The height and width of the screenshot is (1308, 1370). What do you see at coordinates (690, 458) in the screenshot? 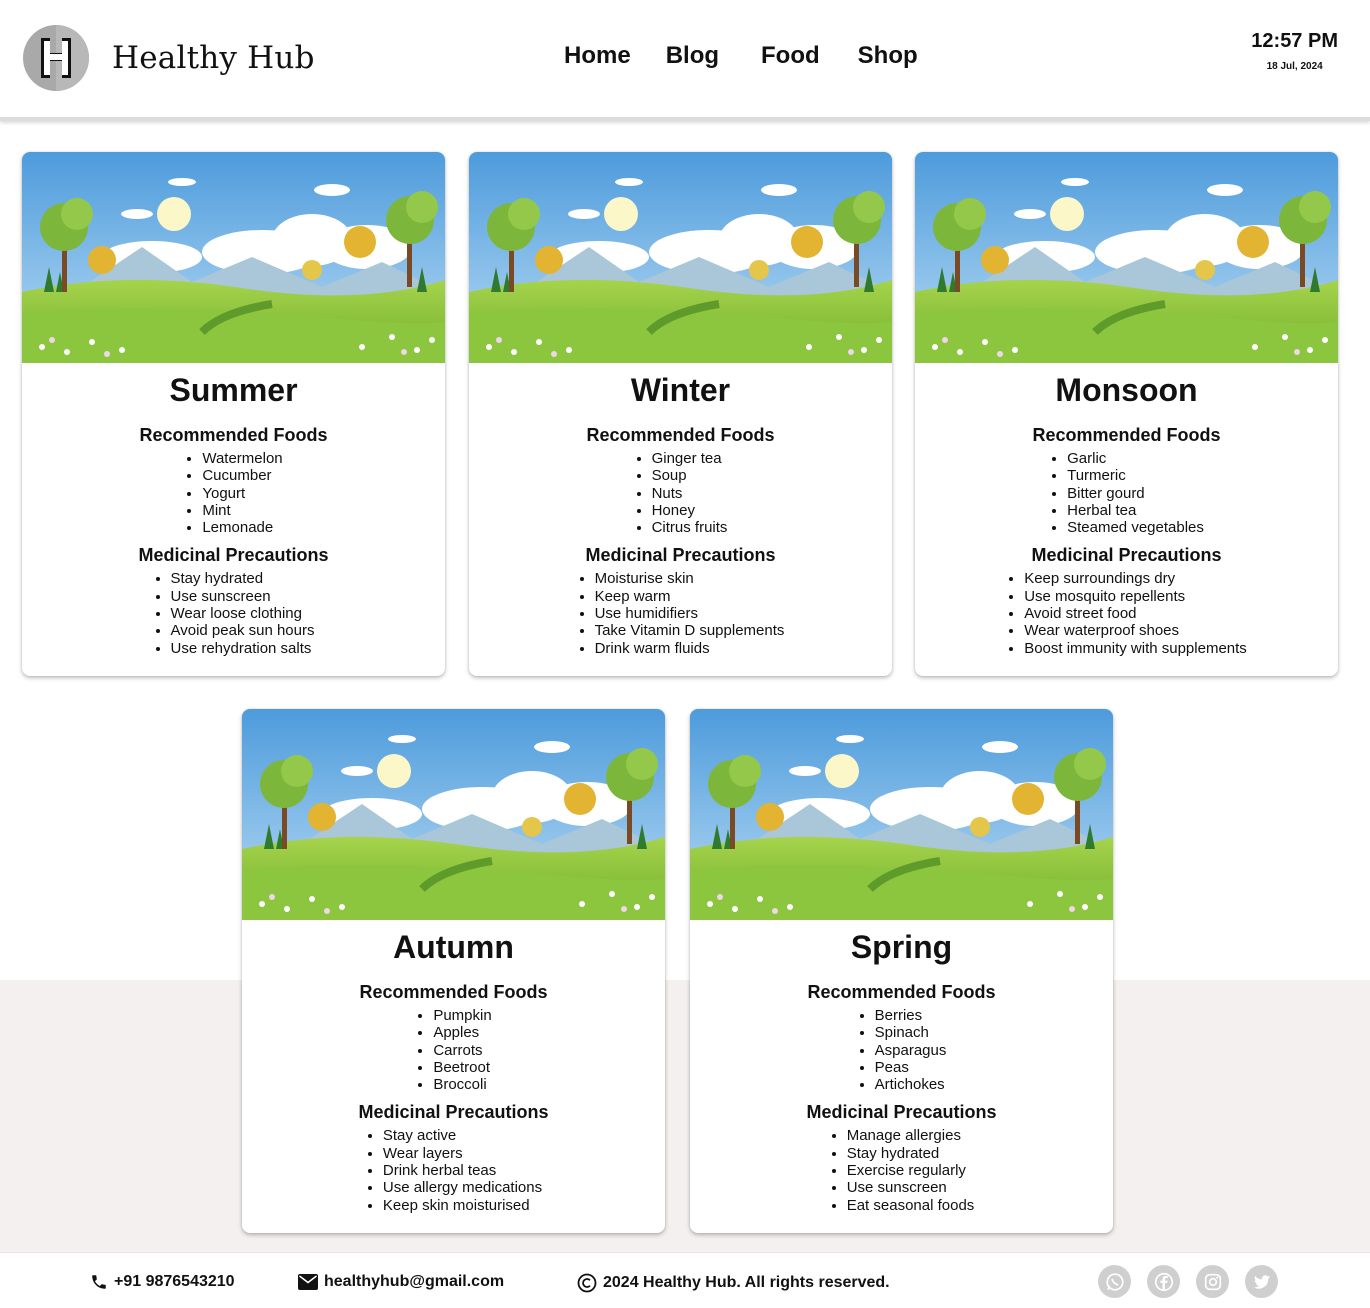
I see `list-item: Ginger tea` at bounding box center [690, 458].